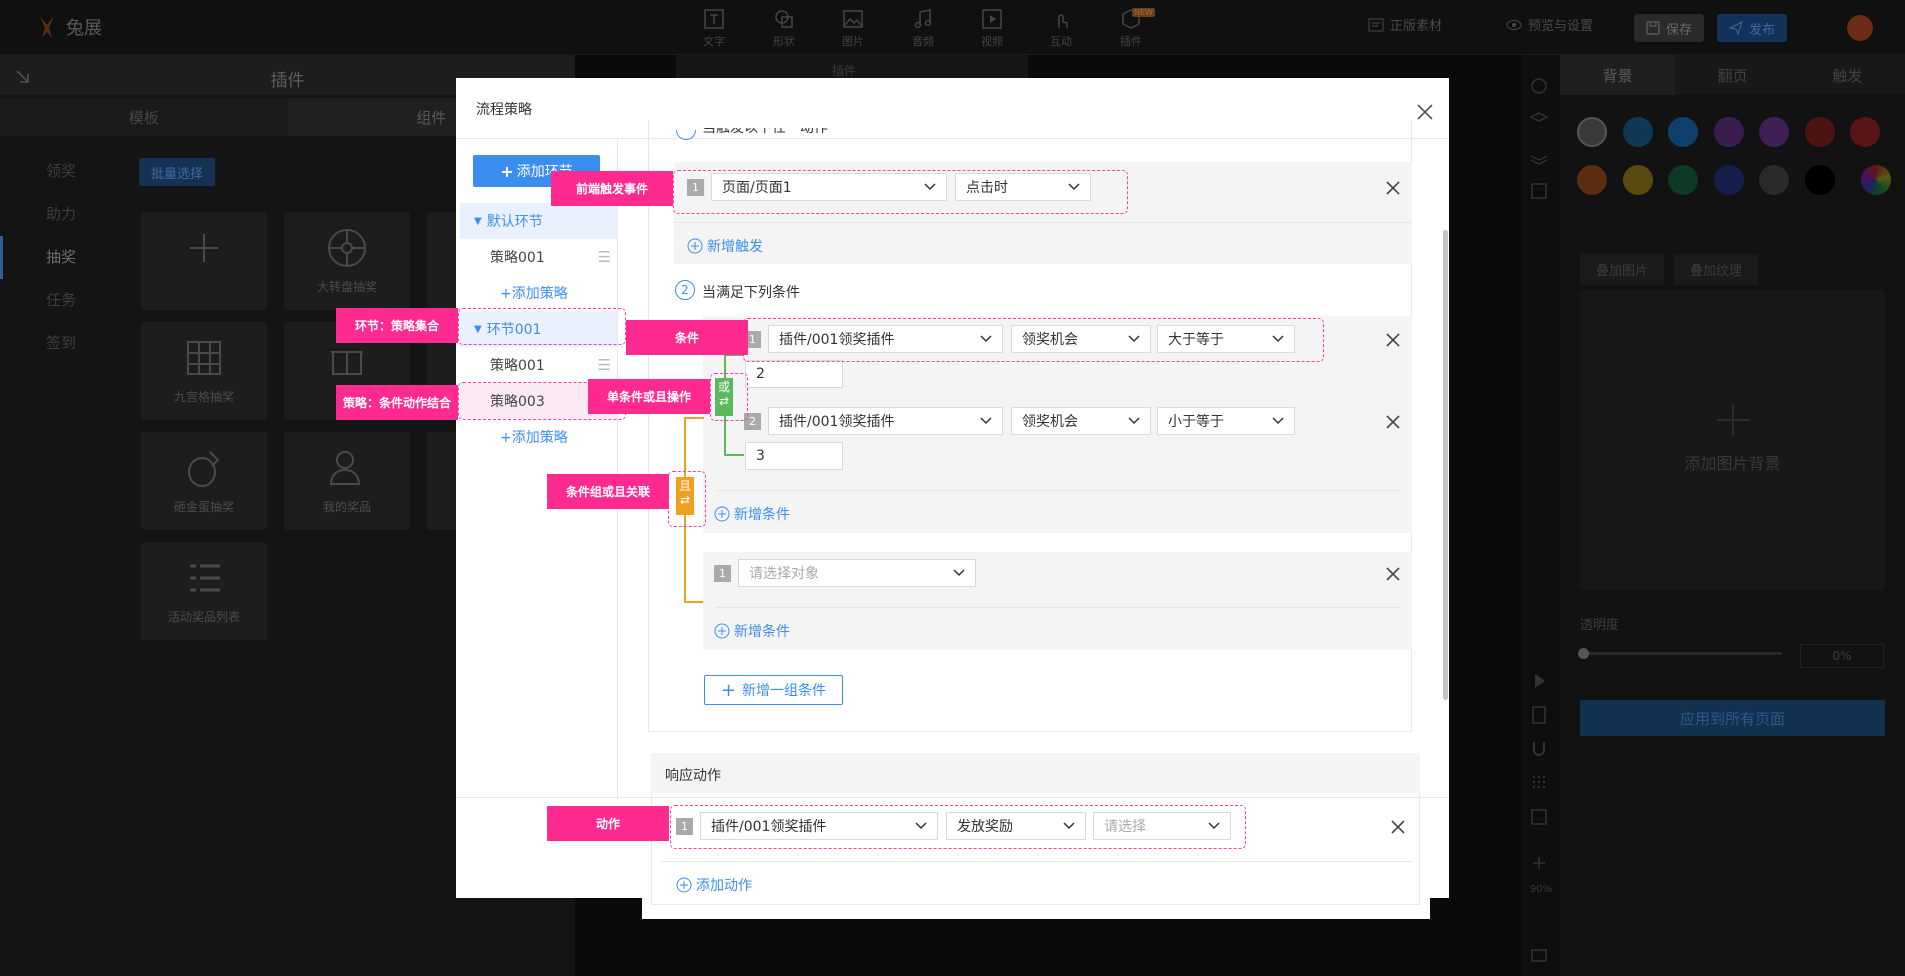  What do you see at coordinates (1539, 715) in the screenshot?
I see `page-icon` at bounding box center [1539, 715].